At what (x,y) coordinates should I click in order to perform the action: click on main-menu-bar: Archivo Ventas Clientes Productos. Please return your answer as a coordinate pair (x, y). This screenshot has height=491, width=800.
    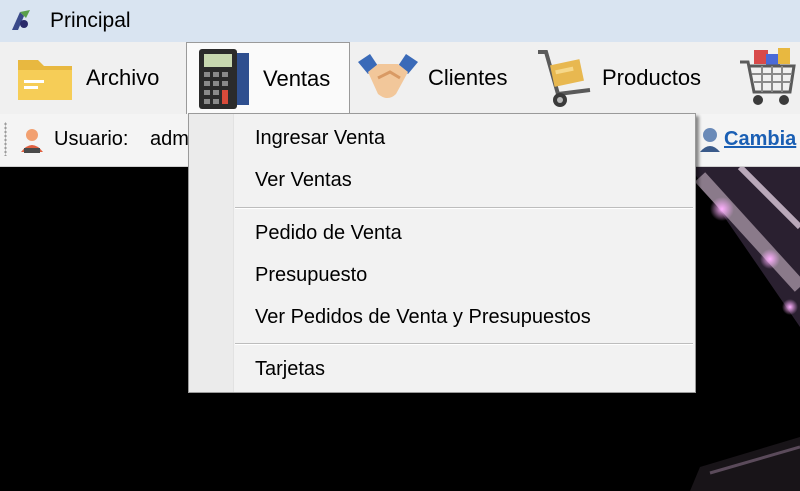
    Looking at the image, I should click on (400, 78).